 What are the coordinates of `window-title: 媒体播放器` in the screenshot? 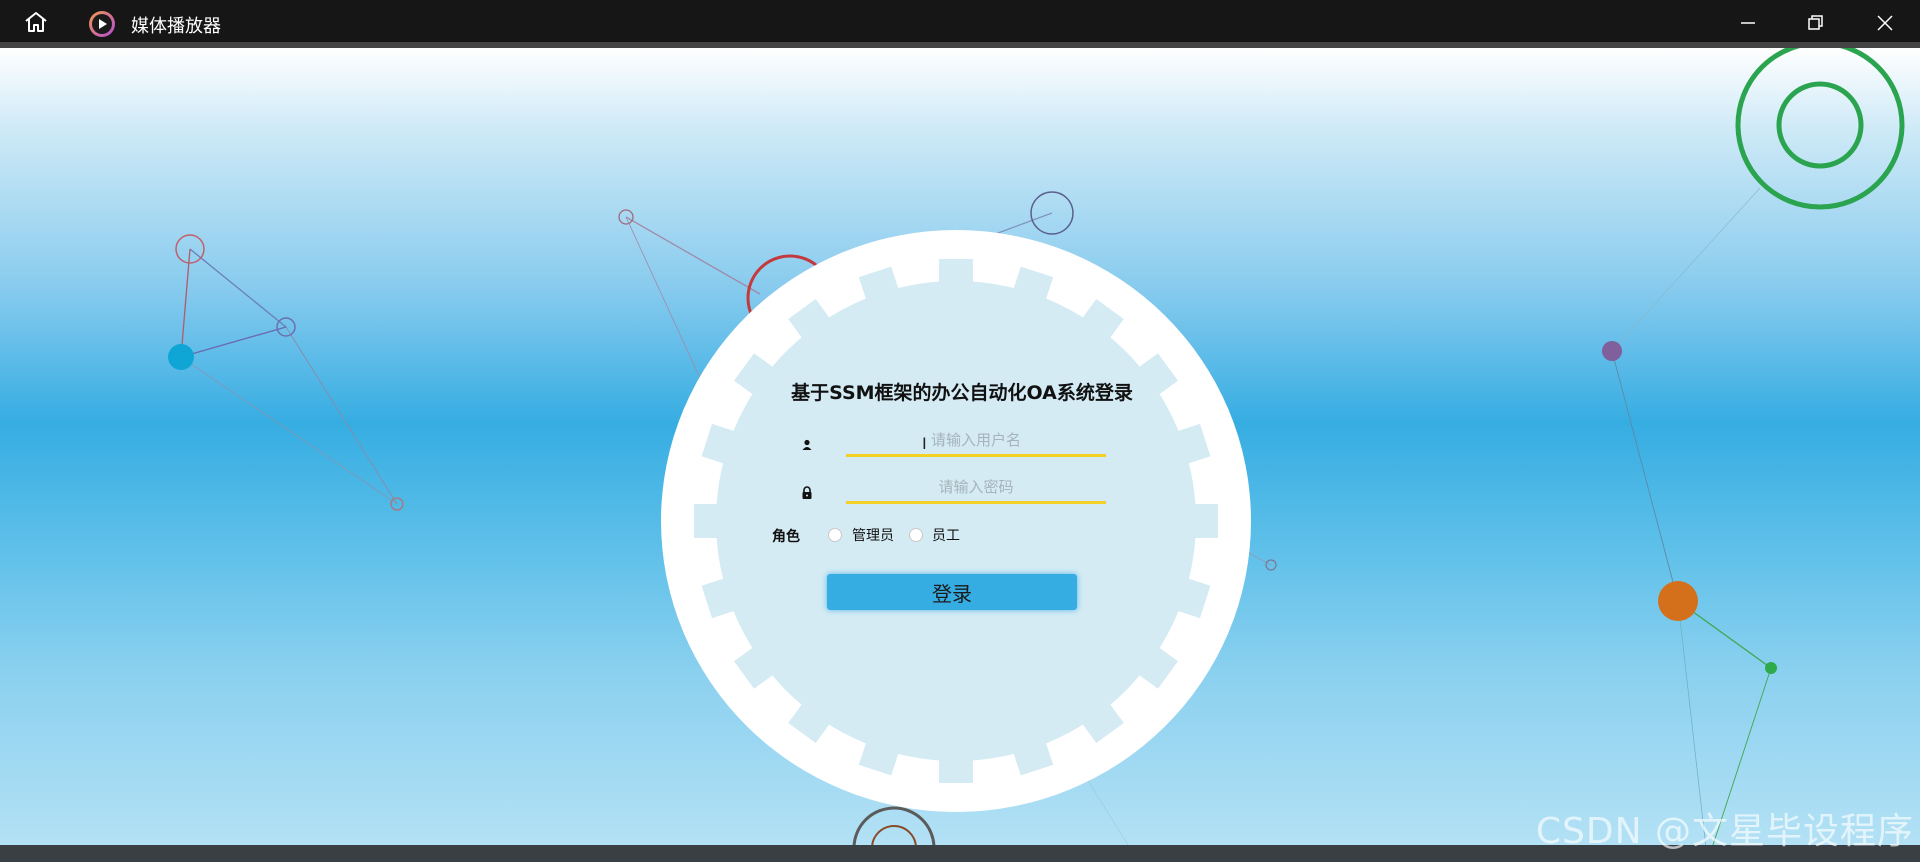 It's located at (176, 26).